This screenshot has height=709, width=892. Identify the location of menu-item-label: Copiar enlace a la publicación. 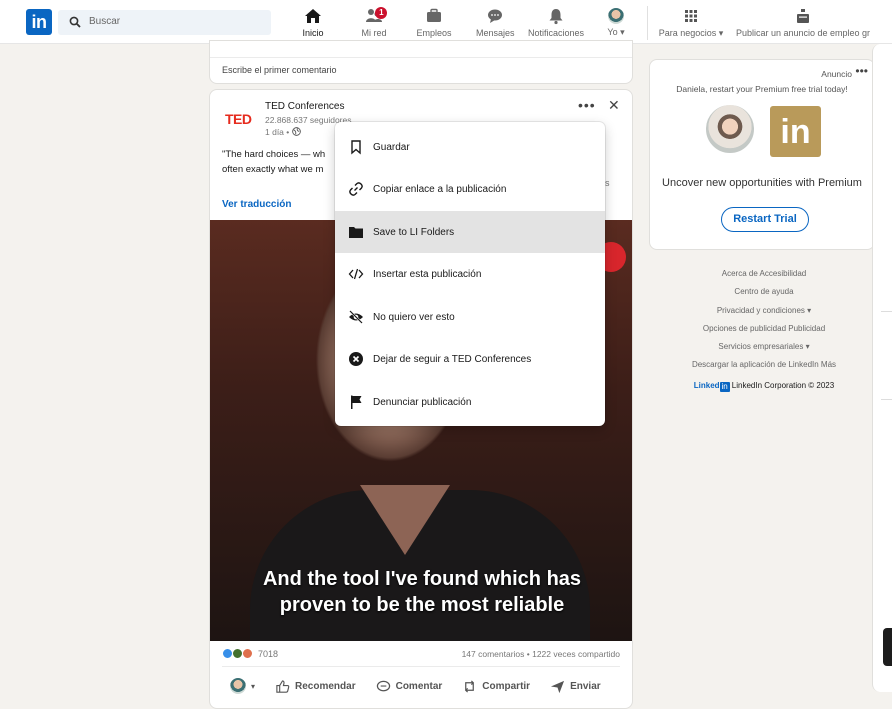
(440, 189).